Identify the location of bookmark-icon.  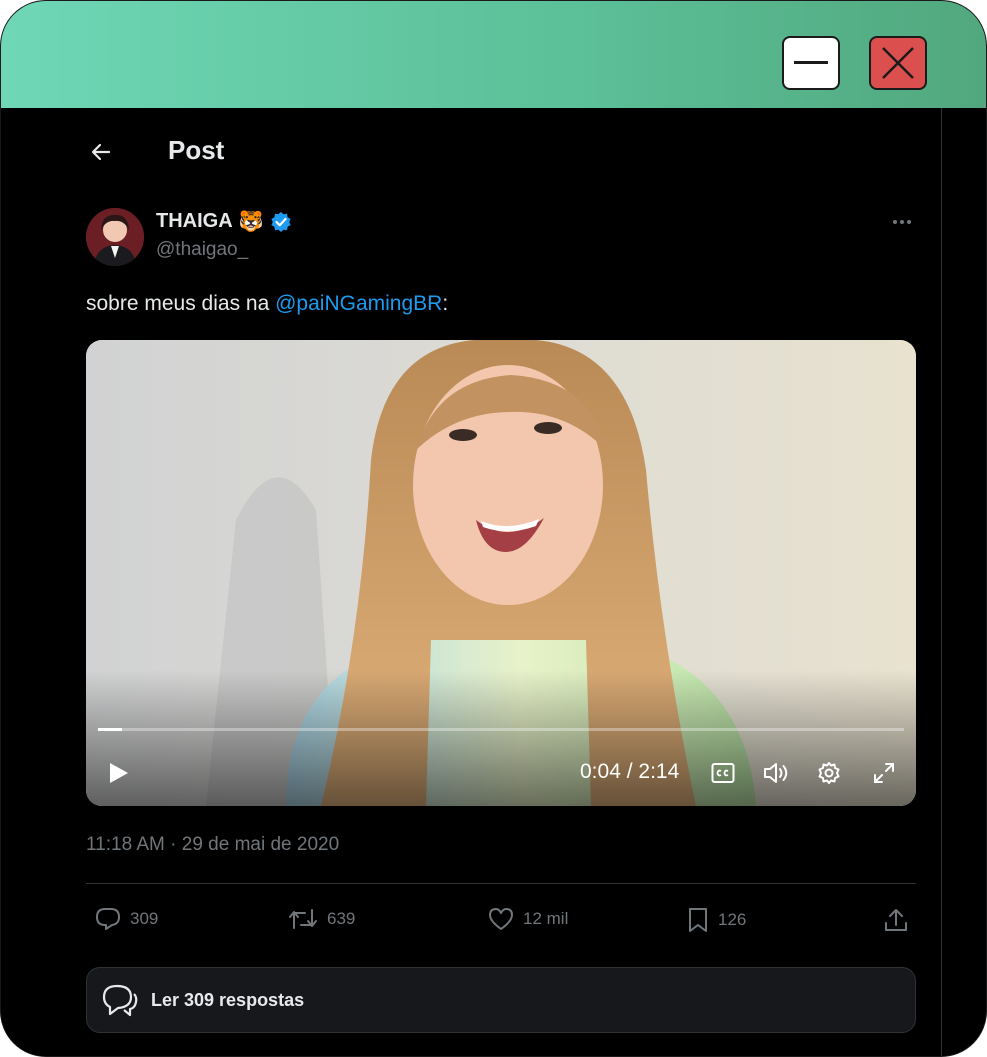
(698, 920).